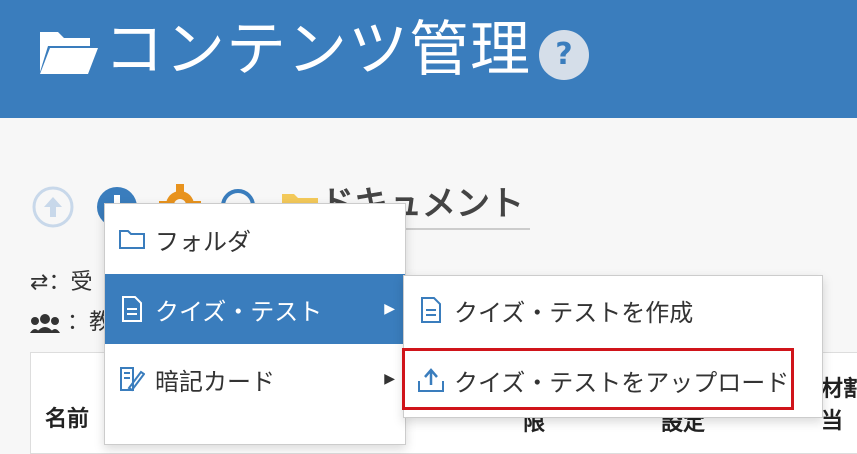  What do you see at coordinates (132, 239) in the screenshot?
I see `folder-outline-icon` at bounding box center [132, 239].